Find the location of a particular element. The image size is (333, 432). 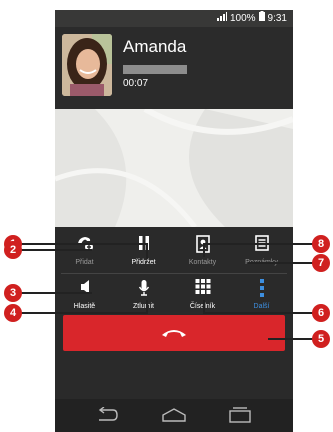

notes-button: Poznámky is located at coordinates (261, 251).